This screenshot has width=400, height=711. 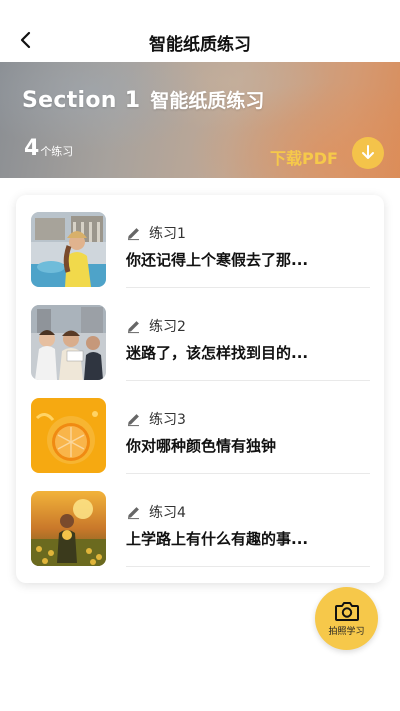 I want to click on camera-icon, so click(x=346, y=611).